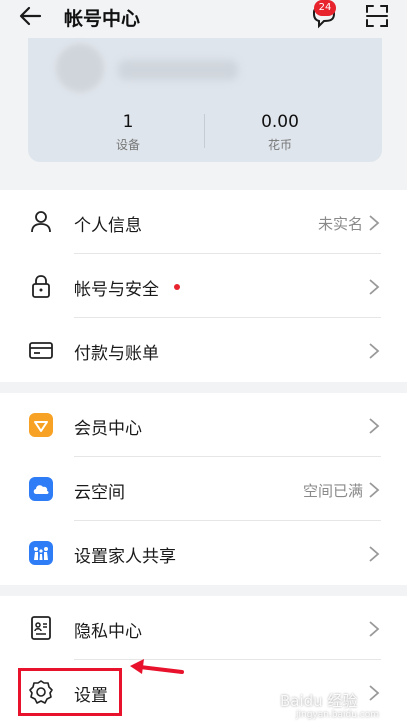 The image size is (407, 728). I want to click on row-label: 帐号与安全, so click(116, 290).